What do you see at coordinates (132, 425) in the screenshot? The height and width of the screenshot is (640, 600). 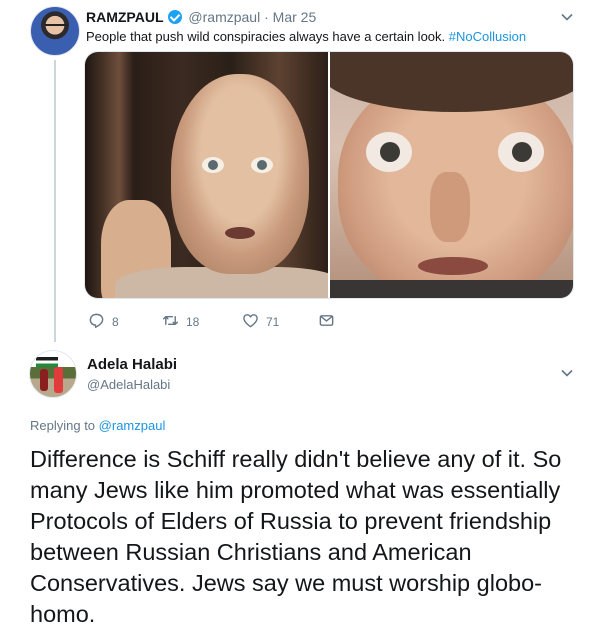 I see `mention-link: @ramzpaul` at bounding box center [132, 425].